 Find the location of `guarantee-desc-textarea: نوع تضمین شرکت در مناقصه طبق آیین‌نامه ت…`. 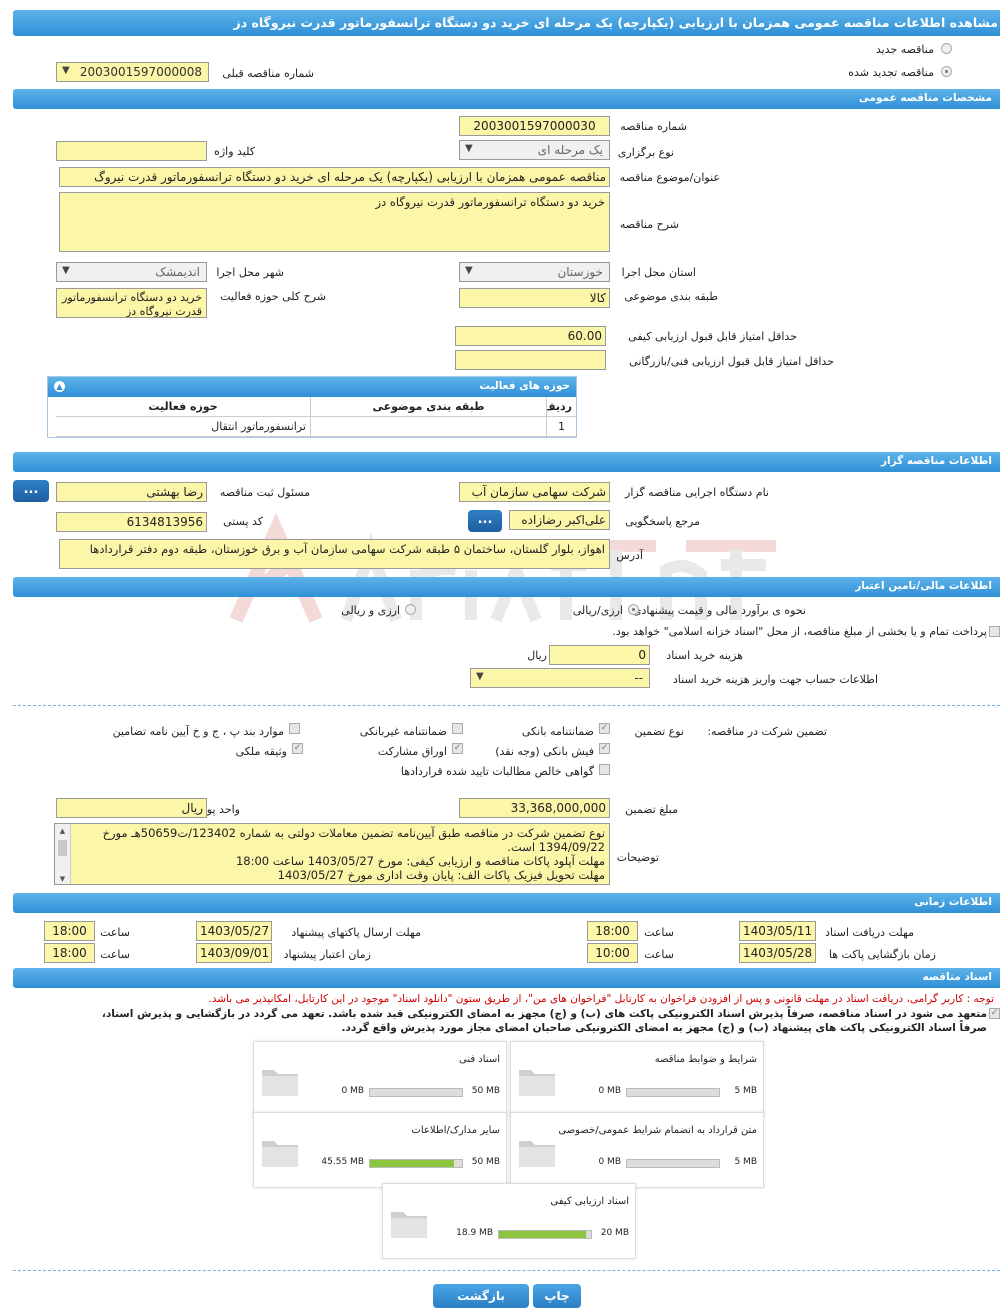

guarantee-desc-textarea: نوع تضمین شرکت در مناقصه طبق آیین‌نامه ت… is located at coordinates (332, 854).